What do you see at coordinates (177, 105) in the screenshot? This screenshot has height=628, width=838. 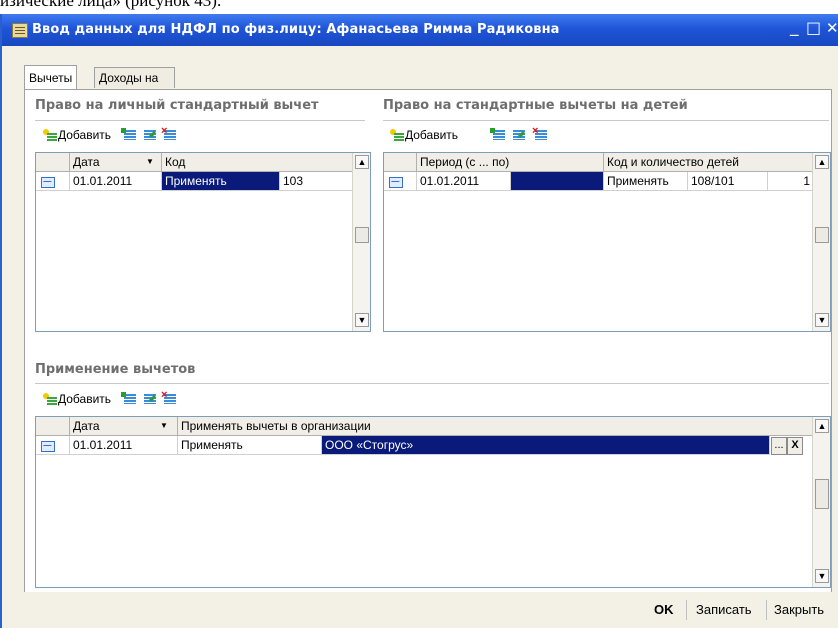 I see `section-title-personal: Право на личный стандартный вычет` at bounding box center [177, 105].